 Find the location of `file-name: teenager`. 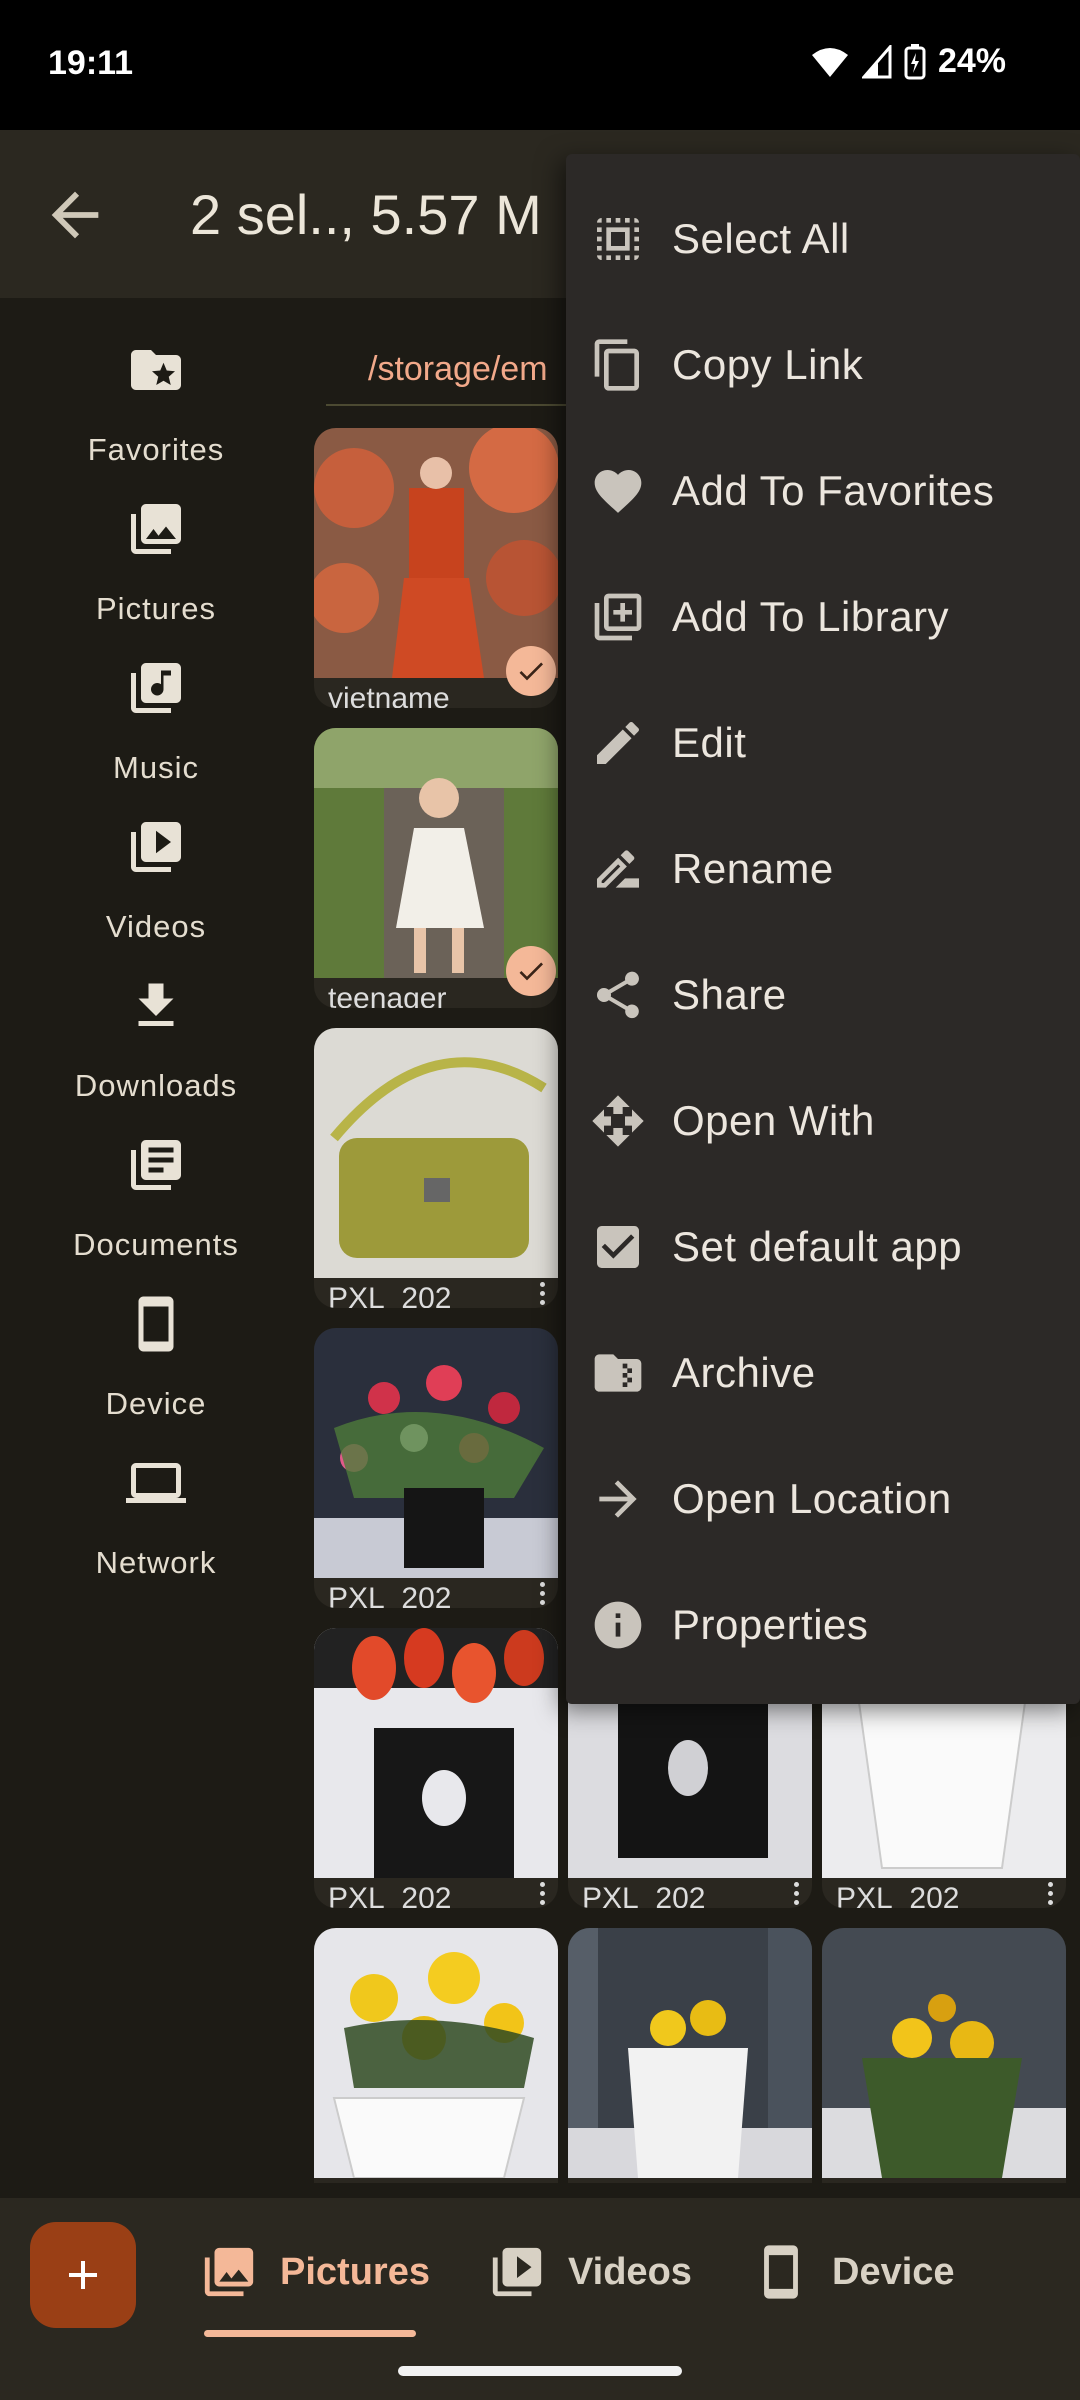

file-name: teenager is located at coordinates (387, 995).